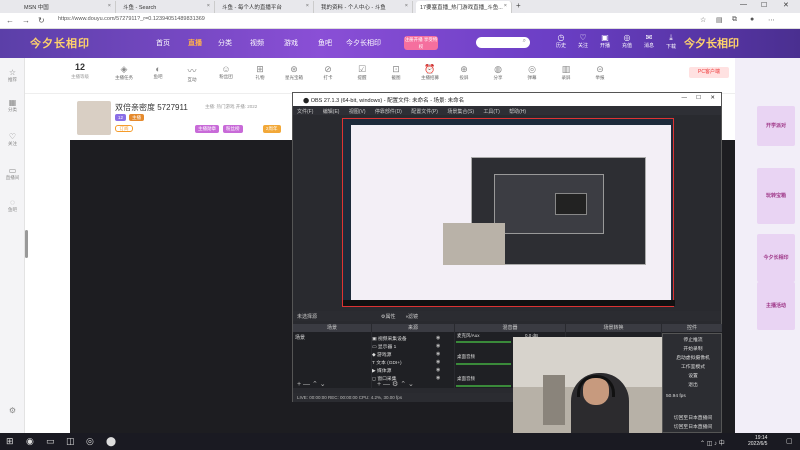  I want to click on obs-app-icon: ⬤, so click(111, 441).